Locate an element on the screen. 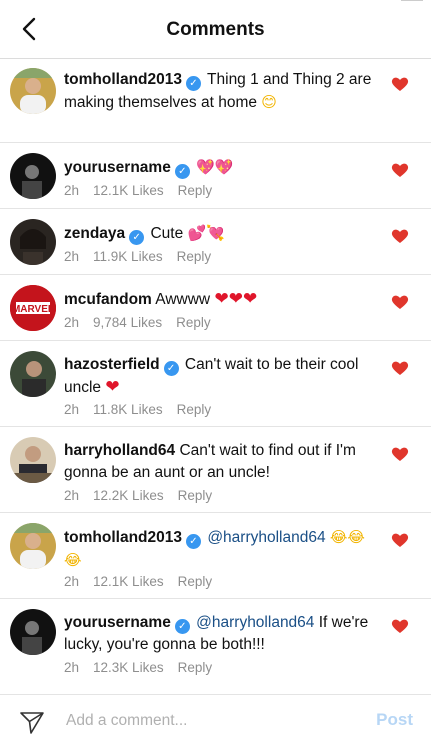 The image size is (431, 751). username: zendaya is located at coordinates (94, 233).